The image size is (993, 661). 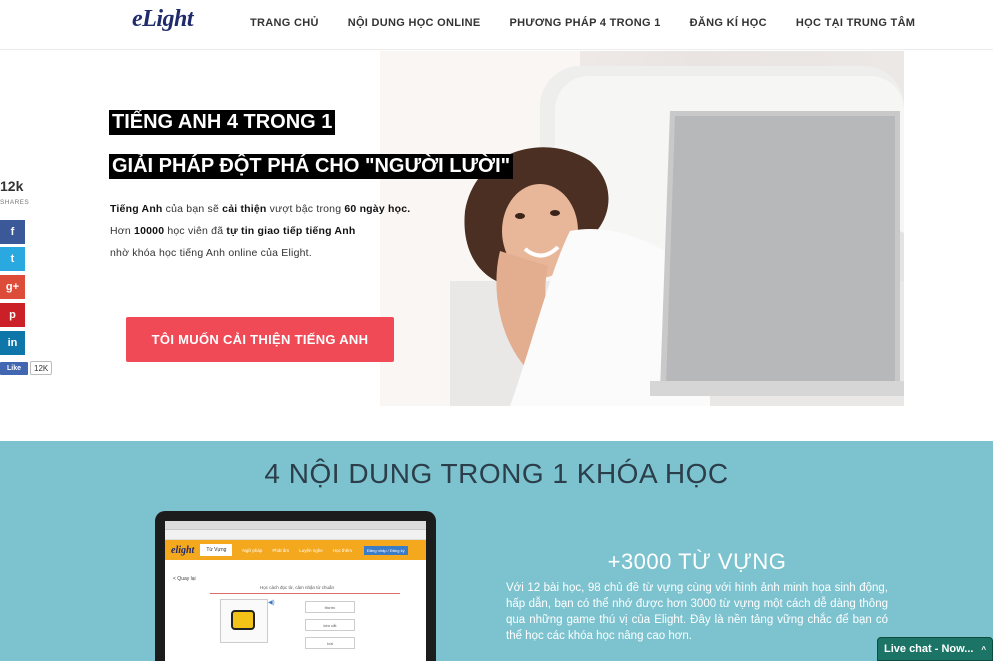 I want to click on twitter-icon: t, so click(x=12, y=259).